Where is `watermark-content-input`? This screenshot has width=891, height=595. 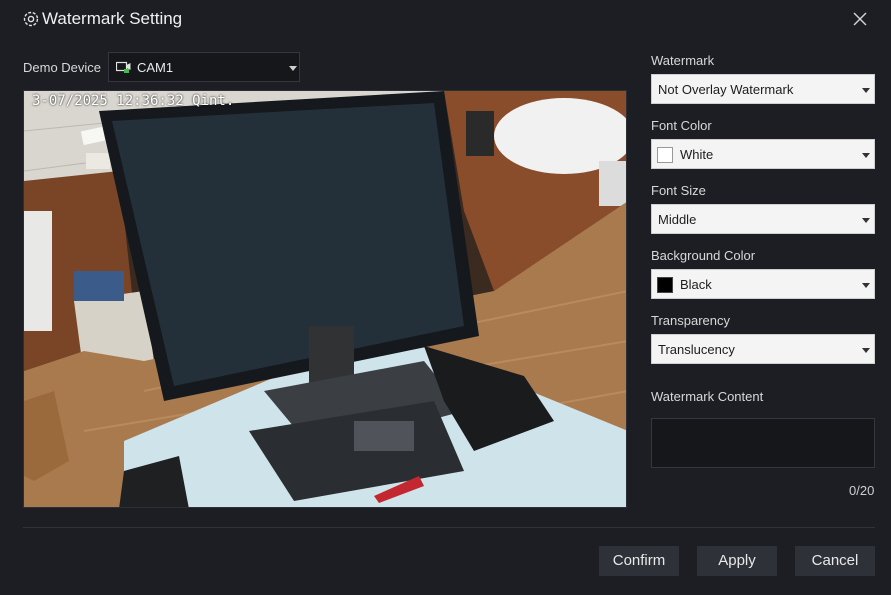
watermark-content-input is located at coordinates (763, 443).